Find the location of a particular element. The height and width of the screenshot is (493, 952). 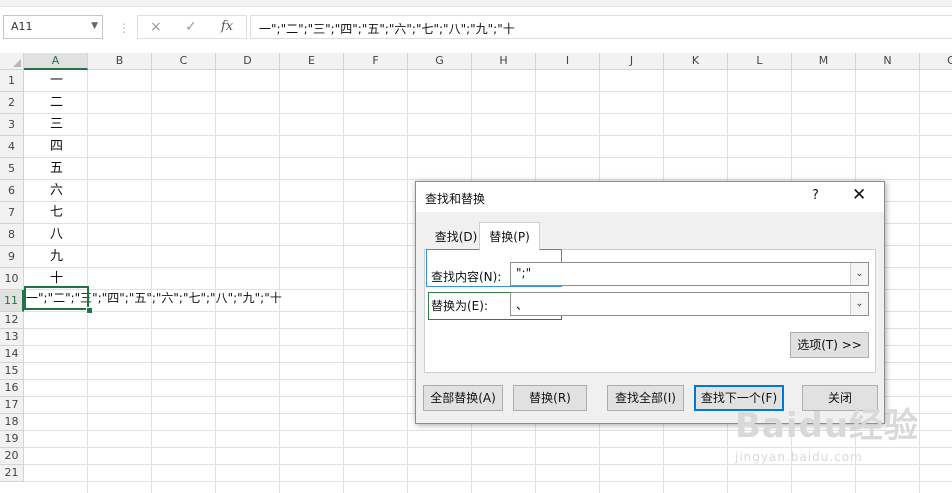

fill-handle is located at coordinates (89, 310).